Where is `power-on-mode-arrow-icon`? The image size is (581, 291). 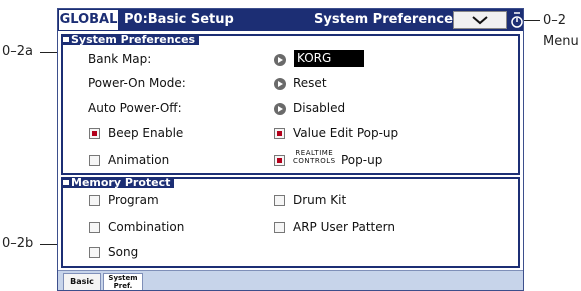
power-on-mode-arrow-icon is located at coordinates (280, 84).